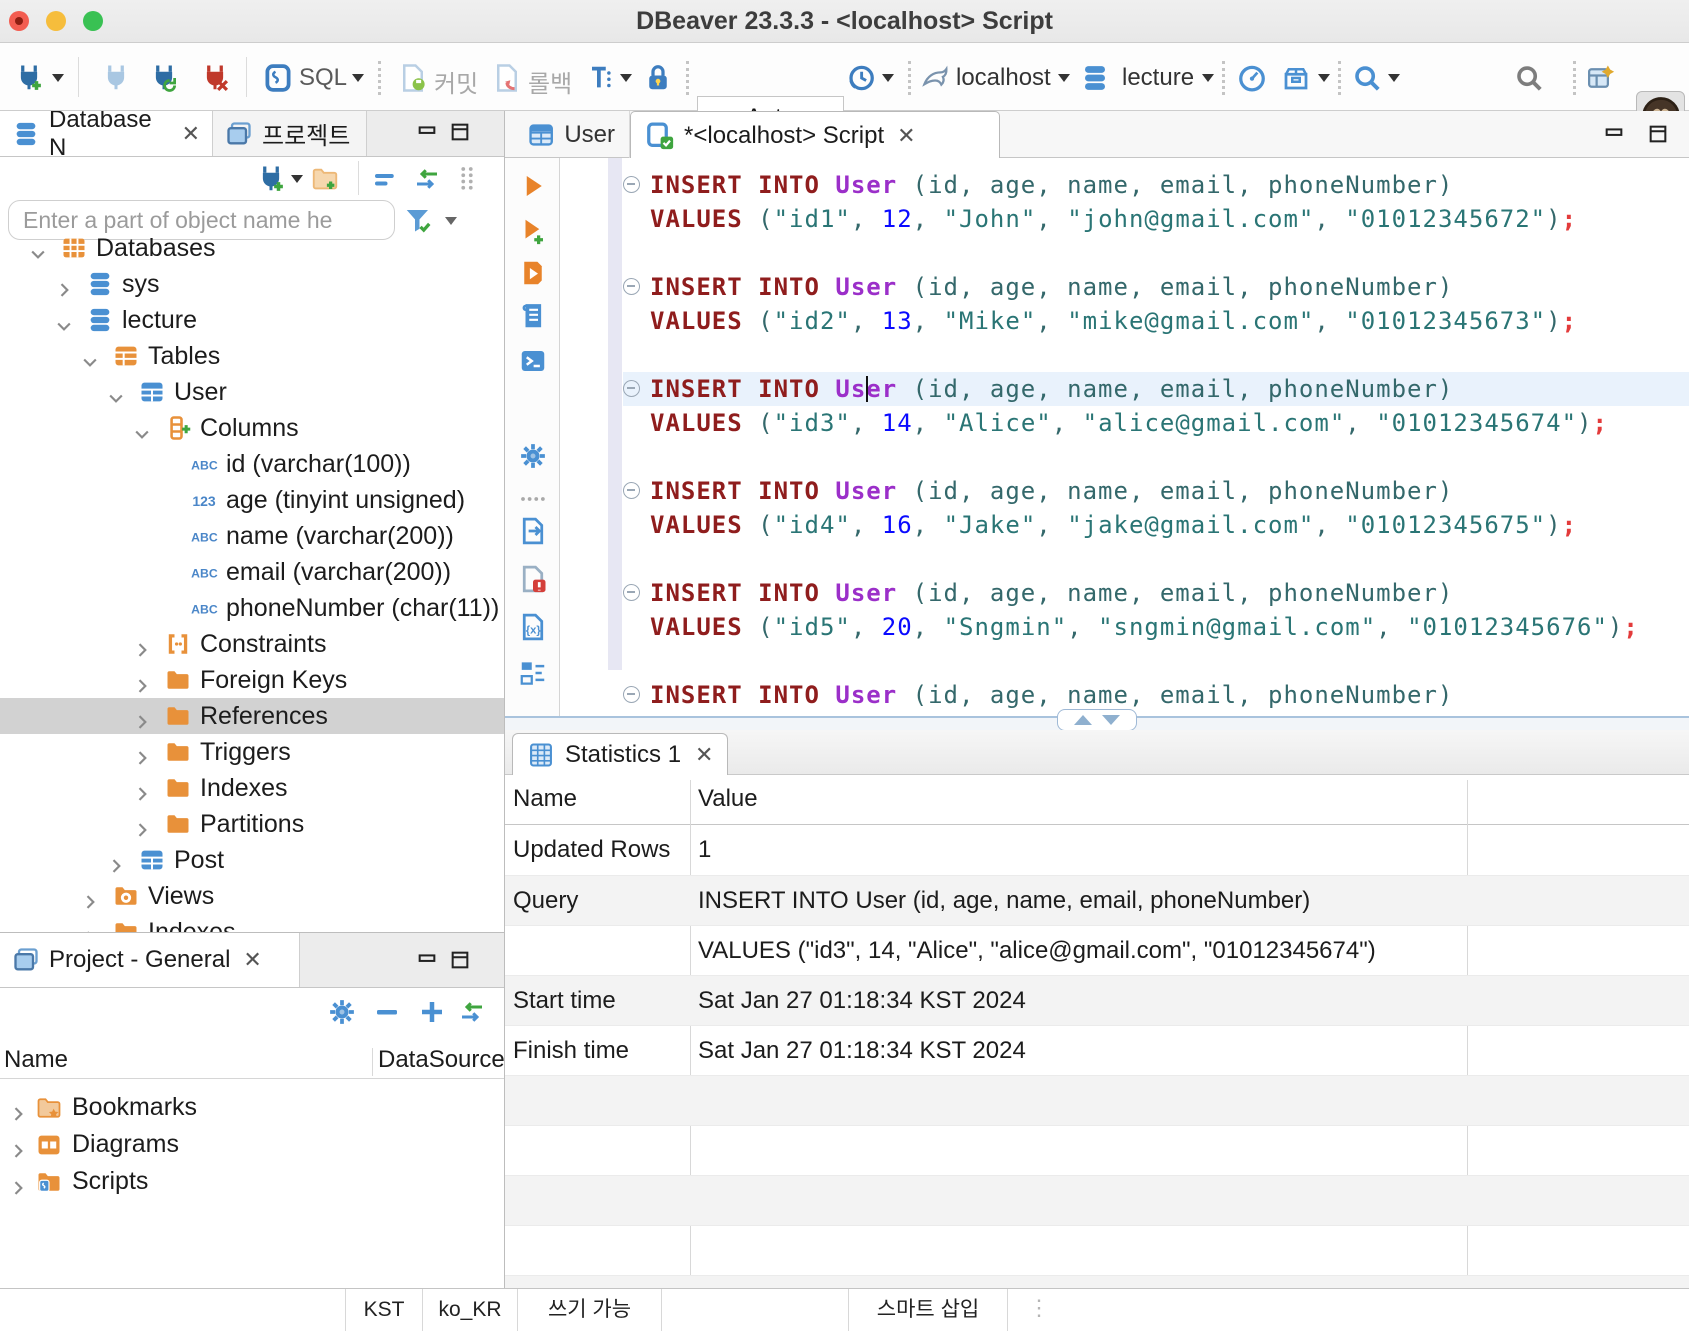  I want to click on tree-item-views: Views, so click(252, 896).